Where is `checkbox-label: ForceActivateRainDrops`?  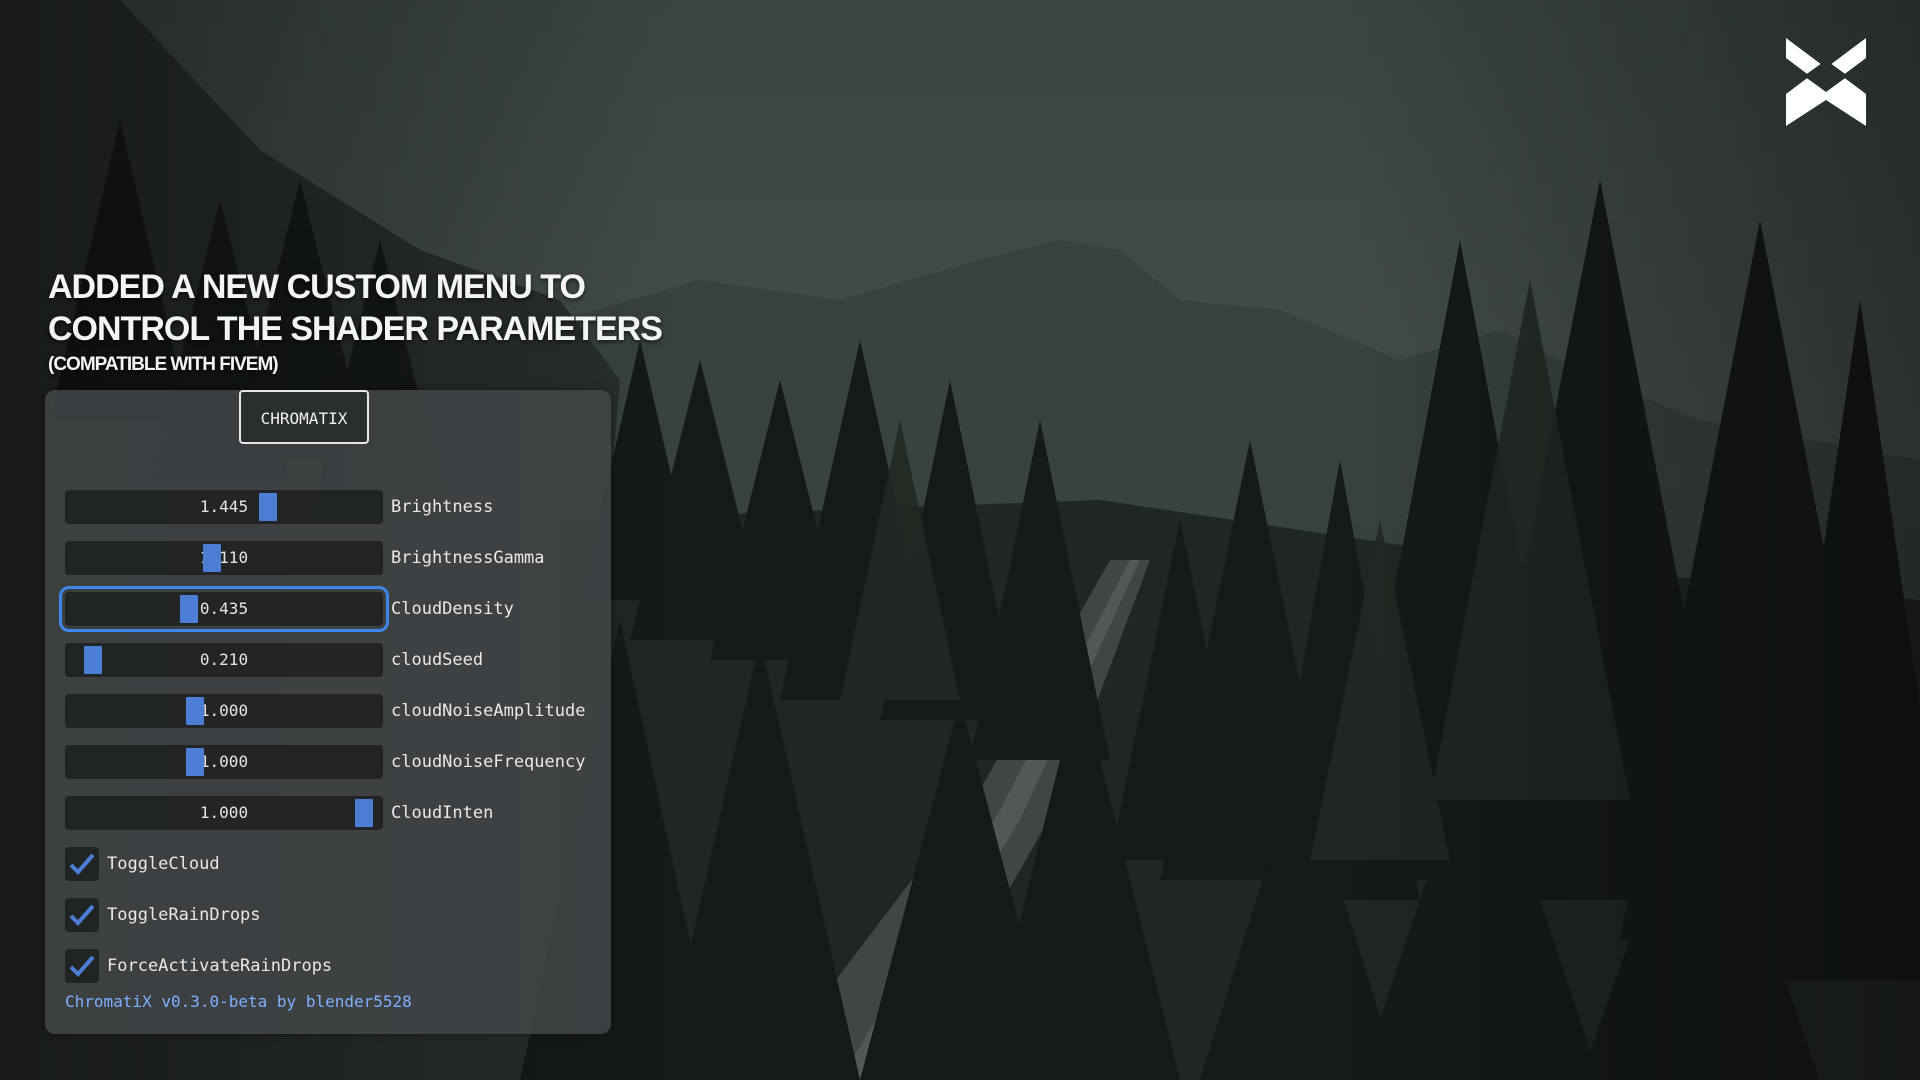
checkbox-label: ForceActivateRainDrops is located at coordinates (220, 966).